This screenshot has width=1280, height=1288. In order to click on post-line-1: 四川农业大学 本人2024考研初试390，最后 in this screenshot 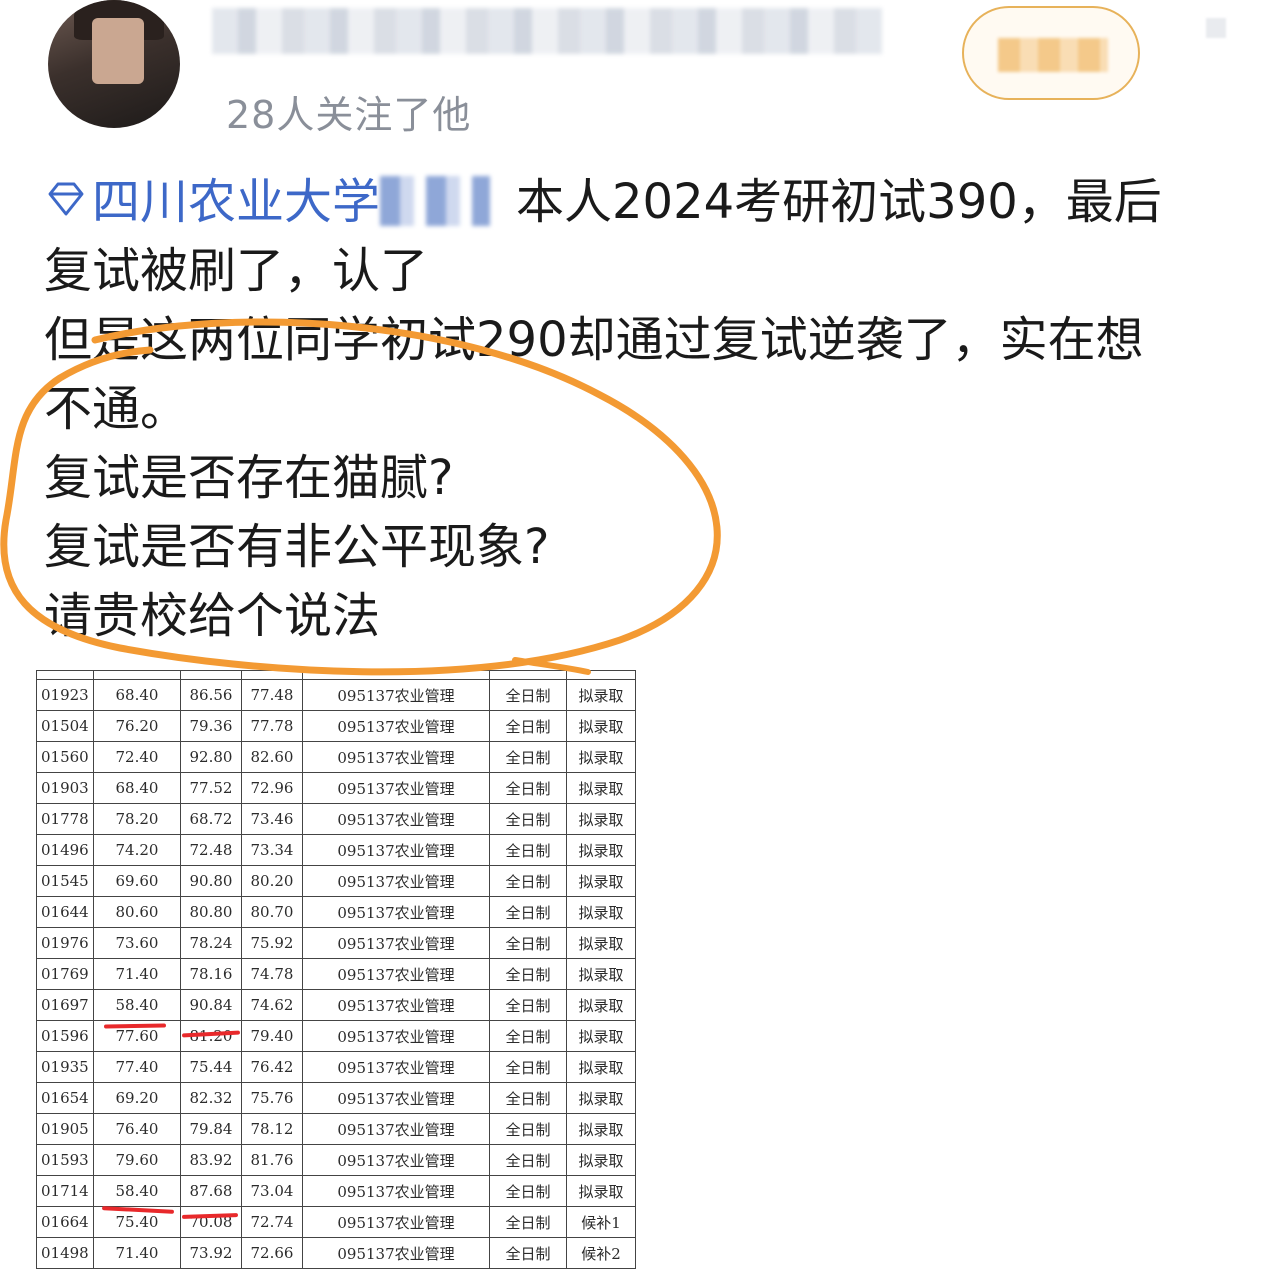, I will do `click(644, 202)`.